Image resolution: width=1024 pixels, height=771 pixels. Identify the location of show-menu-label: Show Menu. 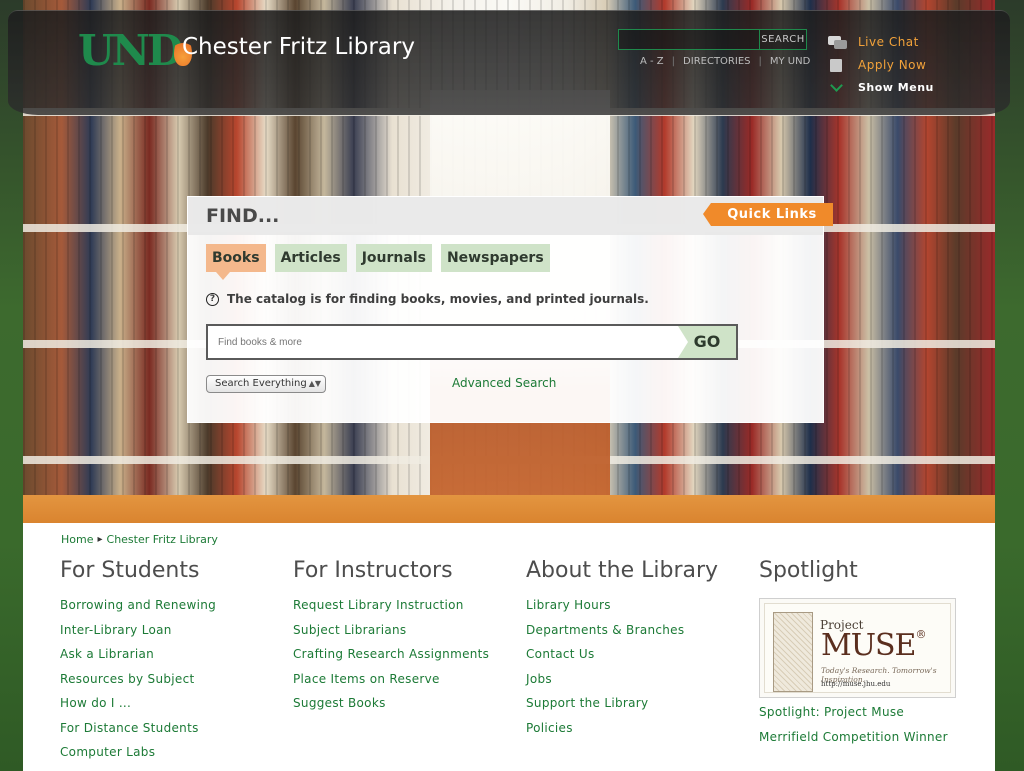
(896, 87).